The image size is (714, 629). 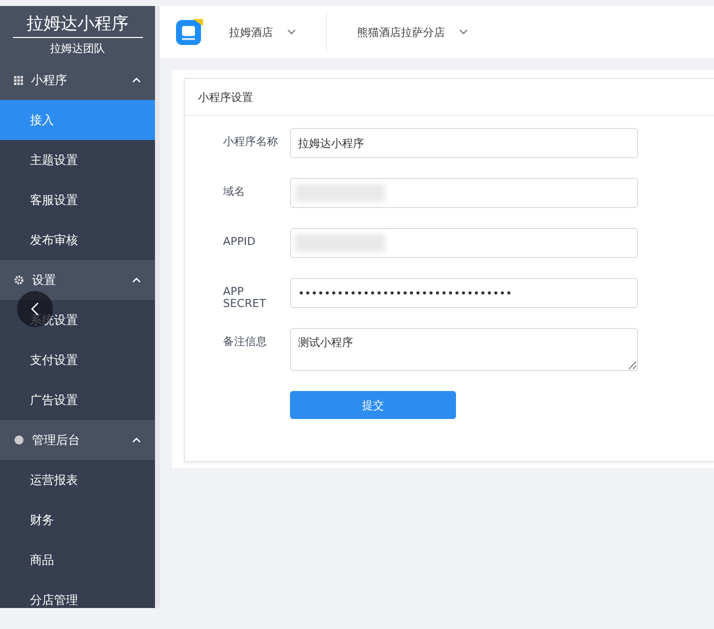 I want to click on menu-group: 管理后台, so click(x=77, y=440).